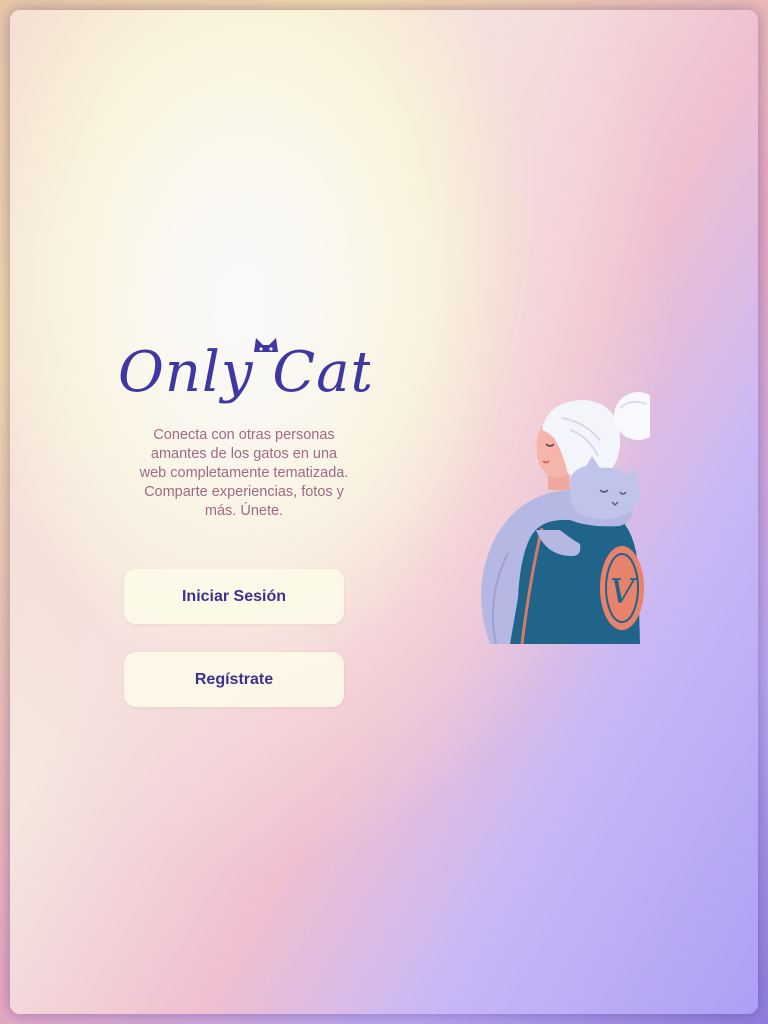 This screenshot has height=1024, width=768. I want to click on login-button: Iniciar Sesión, so click(234, 596).